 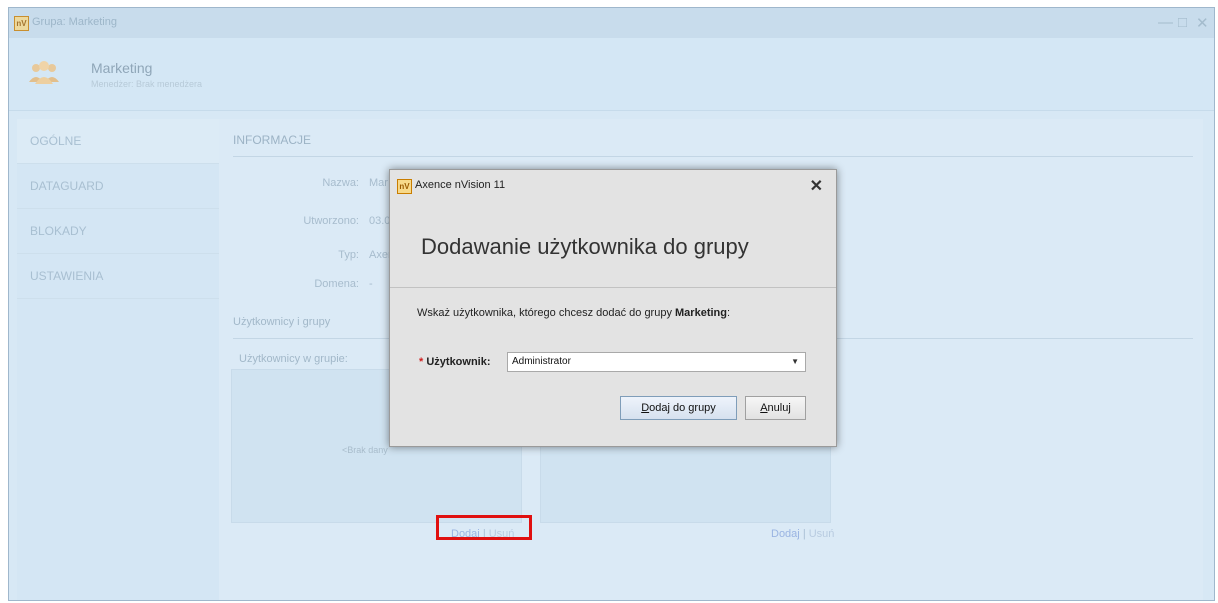 I want to click on add-group-link: Dodaj, so click(x=785, y=534).